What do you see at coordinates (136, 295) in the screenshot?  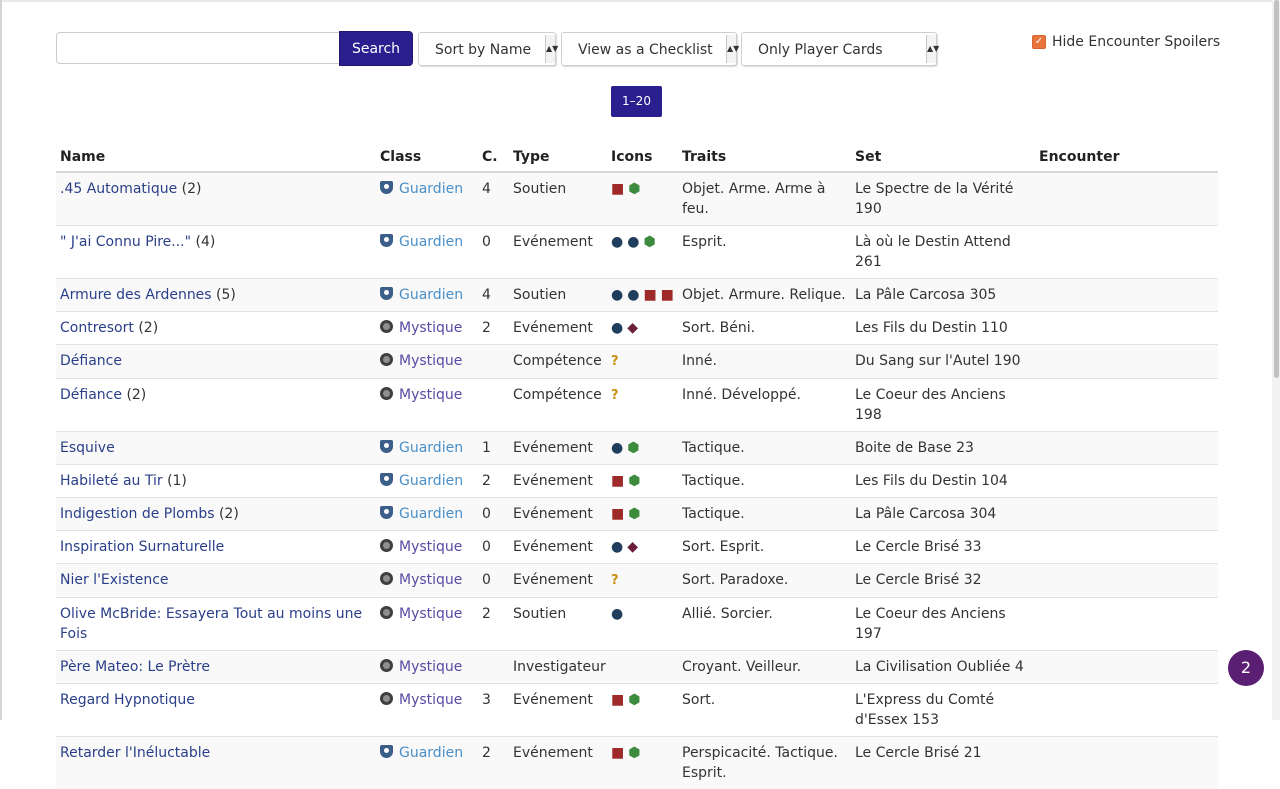 I see `card-name-link: Armure des Ardennes` at bounding box center [136, 295].